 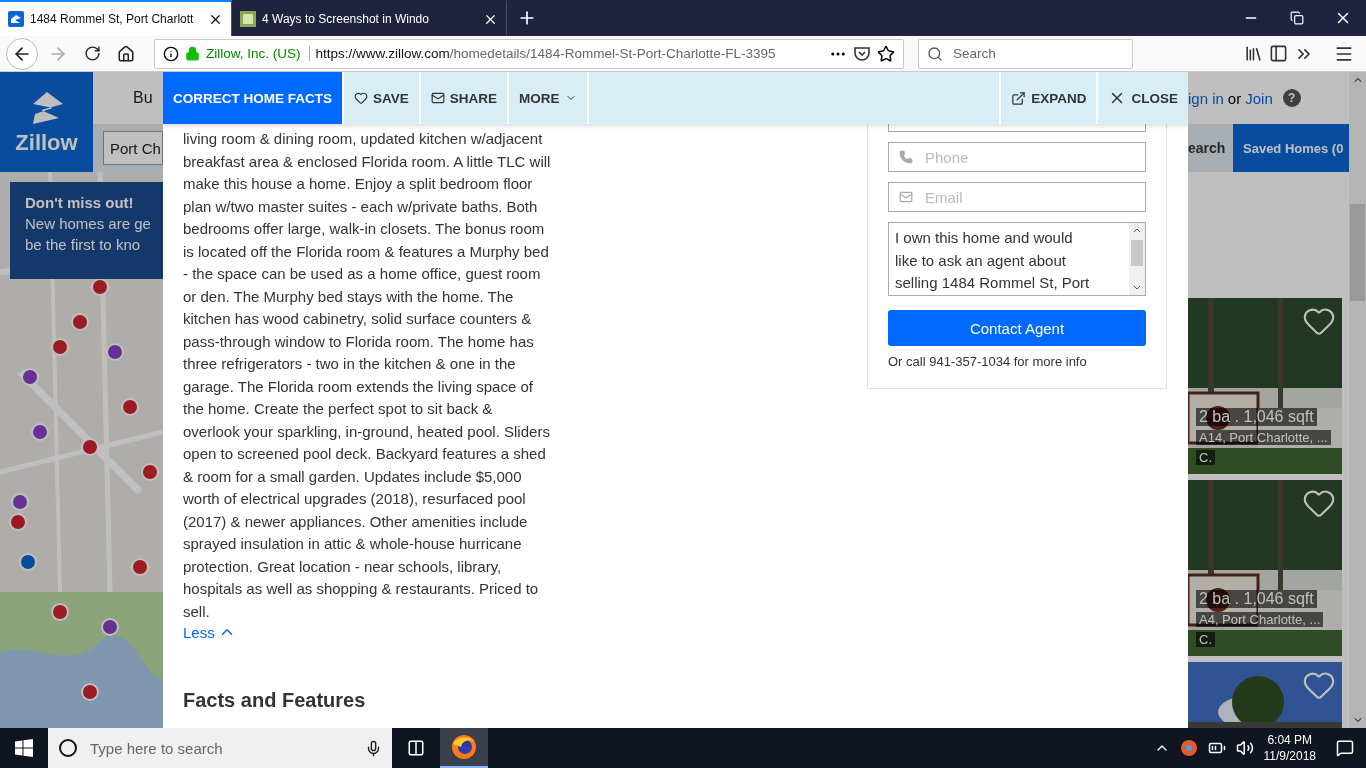 I want to click on time-text: 6:04 PM, so click(x=1290, y=740).